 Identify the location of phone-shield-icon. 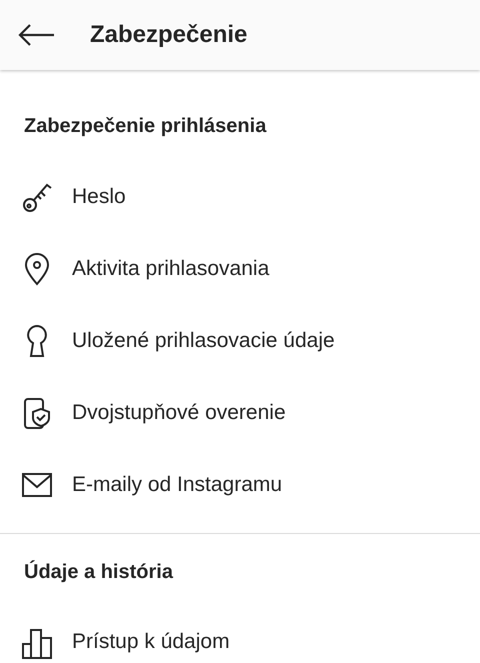
(37, 413).